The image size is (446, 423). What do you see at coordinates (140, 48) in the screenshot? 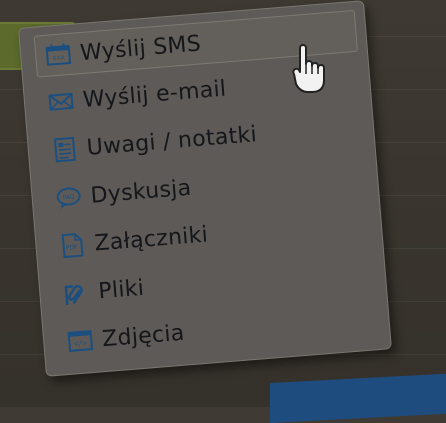
I see `menu-item-label: Wyślij SMS` at bounding box center [140, 48].